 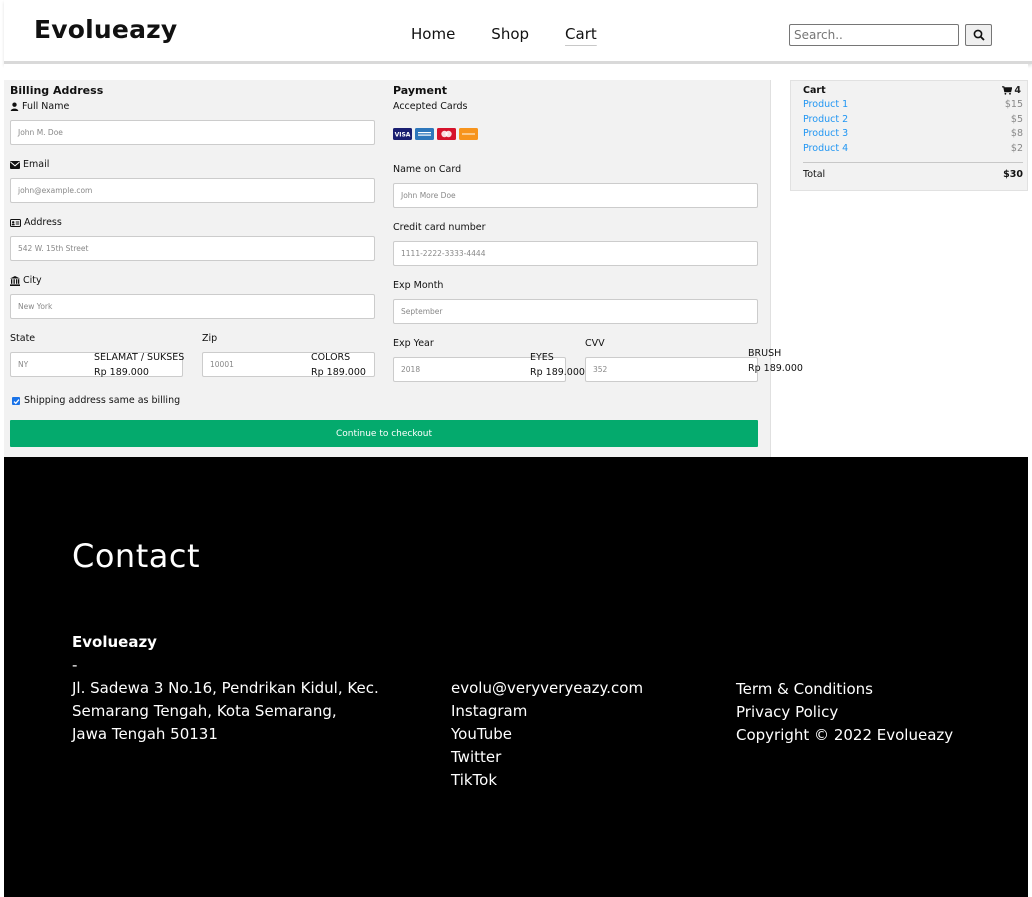 I want to click on cvv-input: 352, so click(x=671, y=369).